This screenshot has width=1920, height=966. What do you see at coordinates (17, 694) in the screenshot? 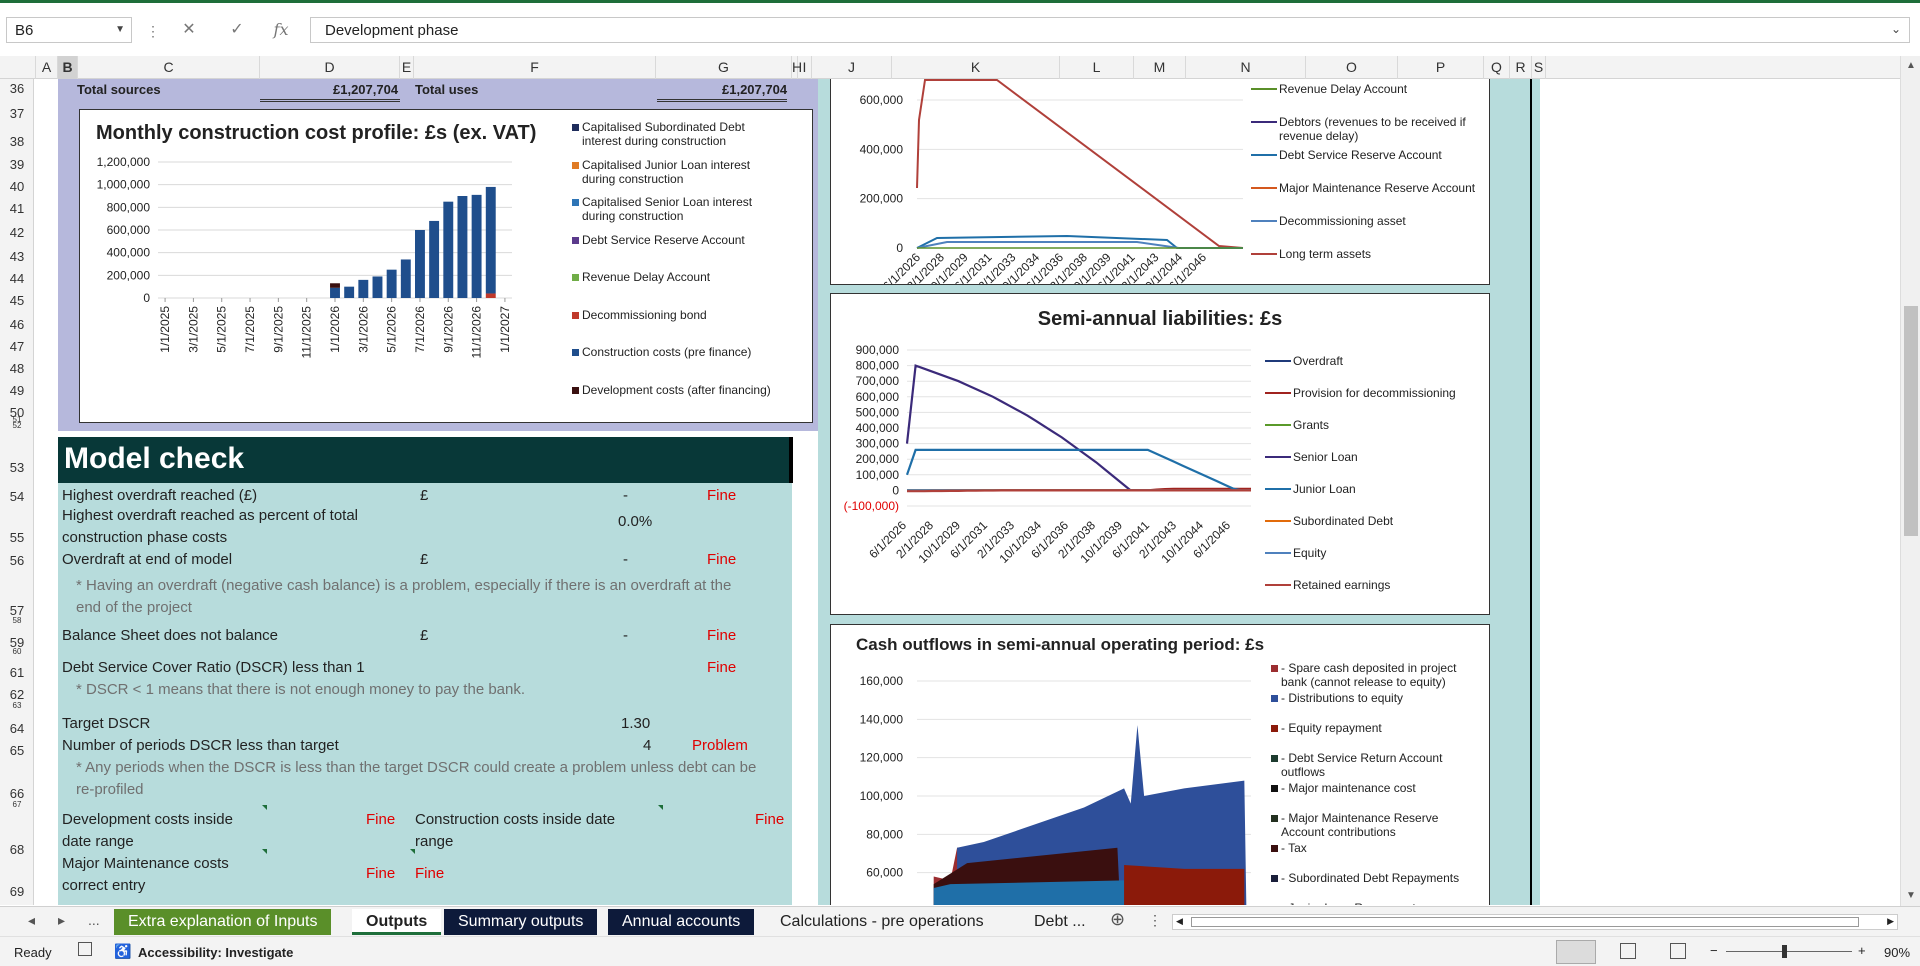
I see `row-header: 62` at bounding box center [17, 694].